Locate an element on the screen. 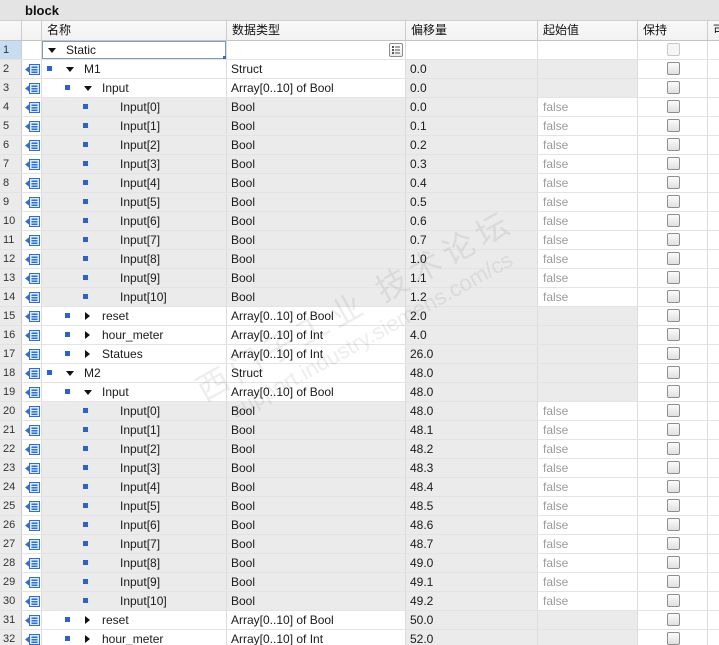  table-row: 13 Input[9] Bool 1.1 false is located at coordinates (359, 278).